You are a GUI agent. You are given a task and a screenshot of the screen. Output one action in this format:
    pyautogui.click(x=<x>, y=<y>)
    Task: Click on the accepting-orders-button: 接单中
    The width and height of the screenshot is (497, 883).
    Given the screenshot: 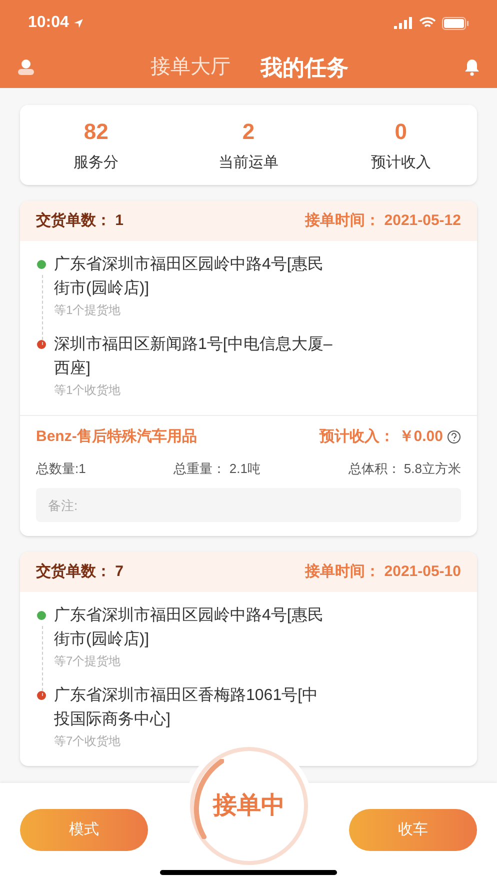 What is the action you would take?
    pyautogui.click(x=249, y=806)
    